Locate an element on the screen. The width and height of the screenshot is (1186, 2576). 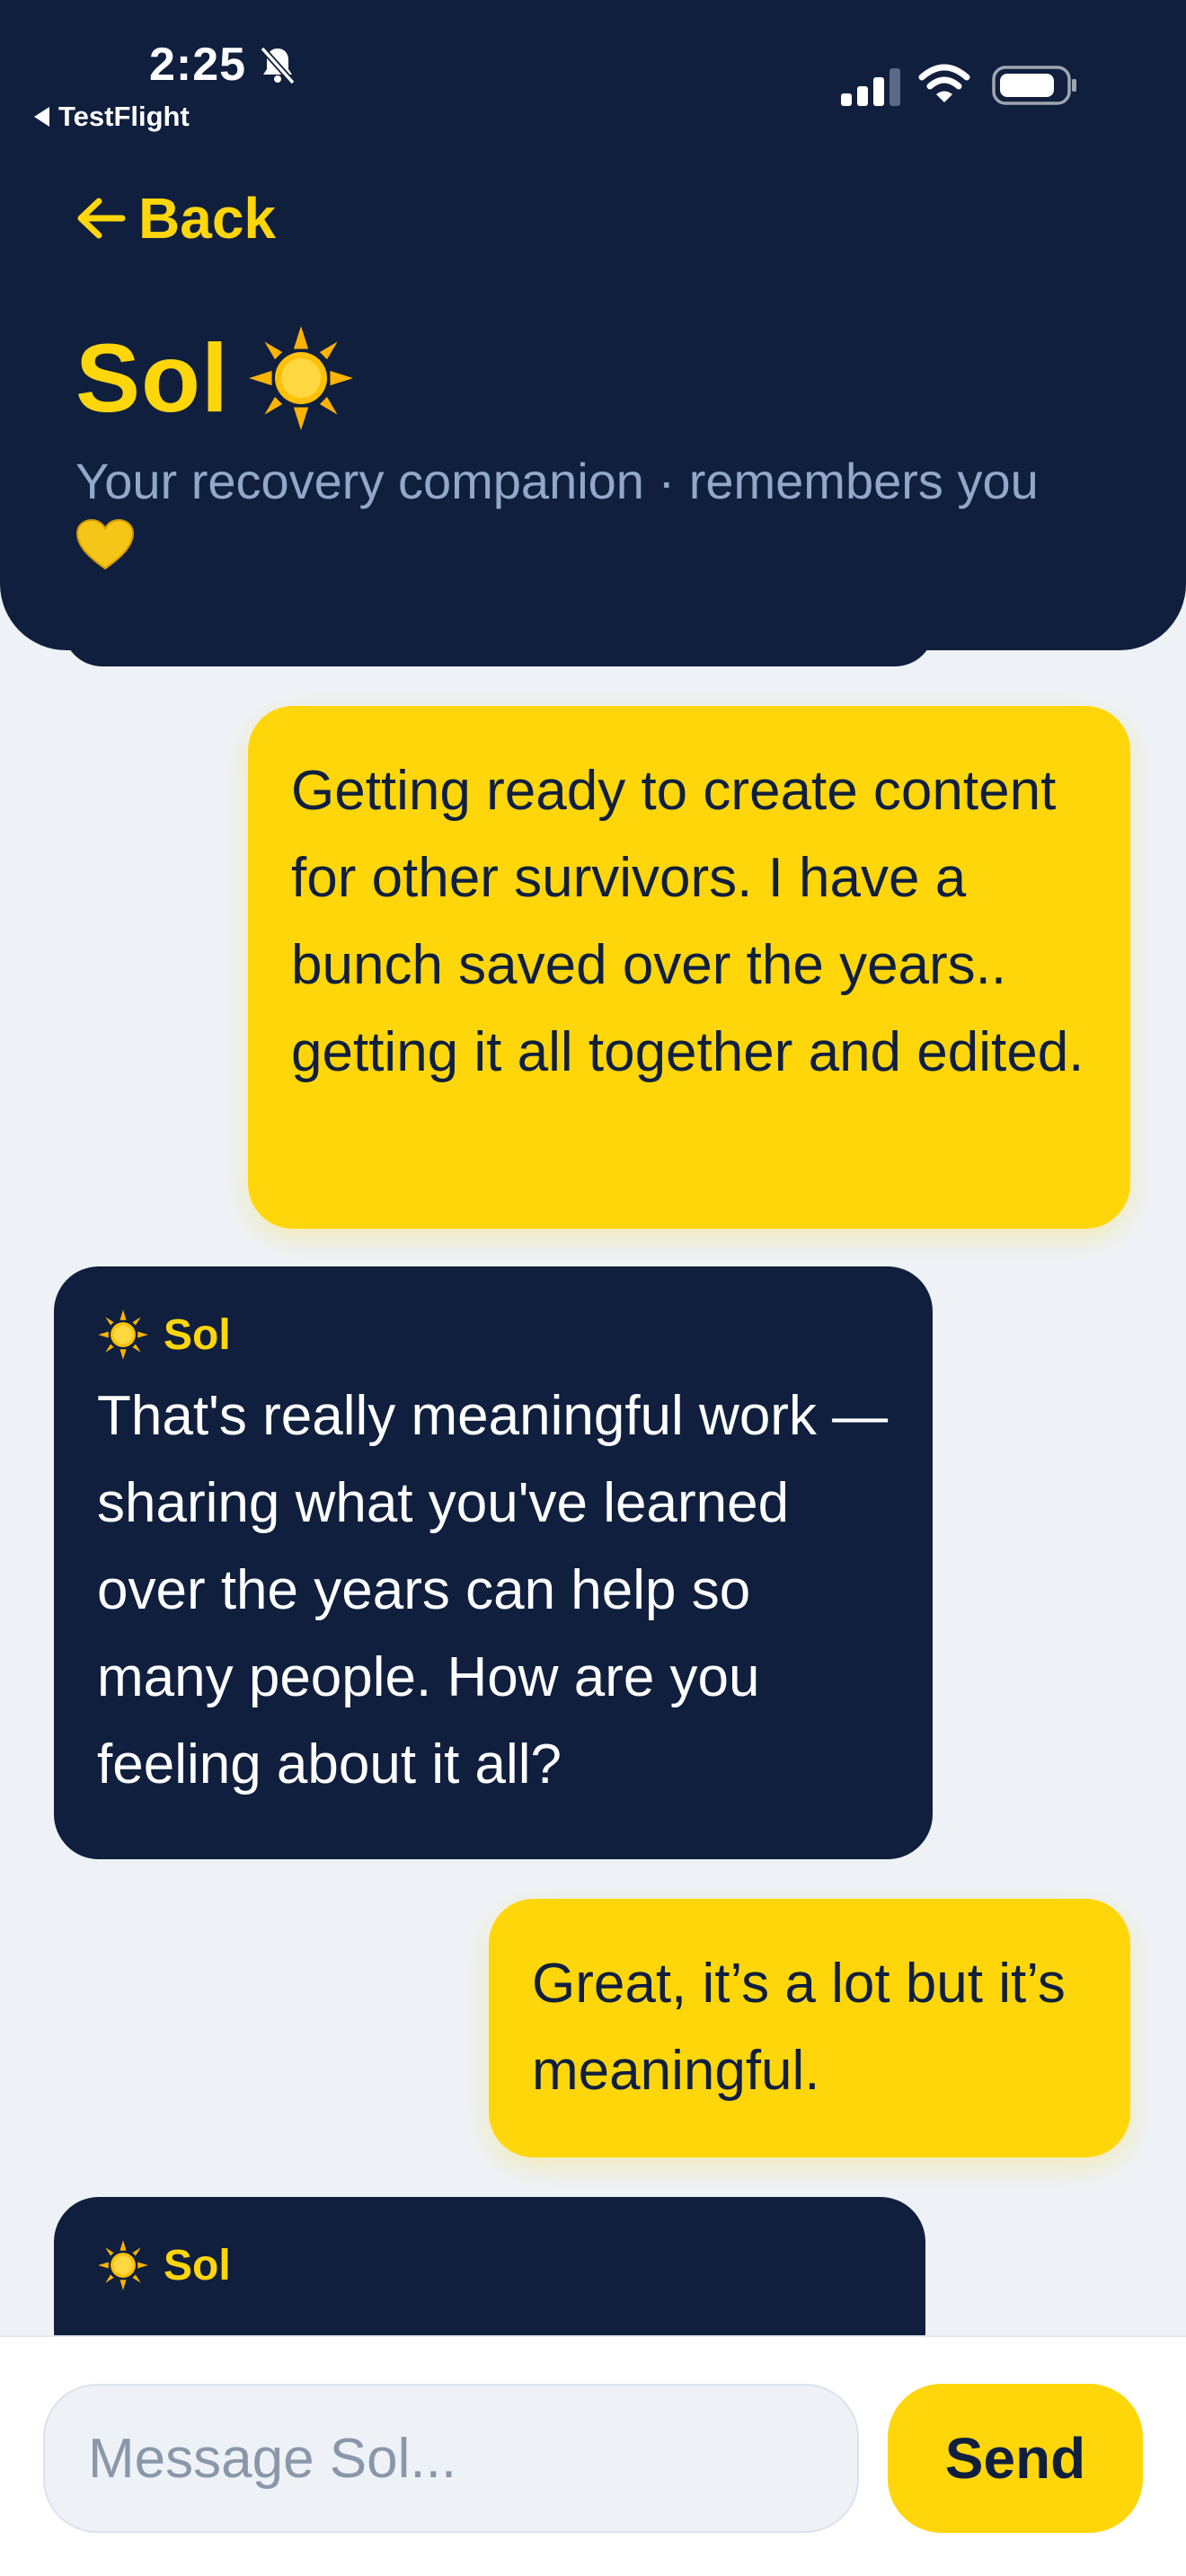
battery-icon is located at coordinates (1034, 85).